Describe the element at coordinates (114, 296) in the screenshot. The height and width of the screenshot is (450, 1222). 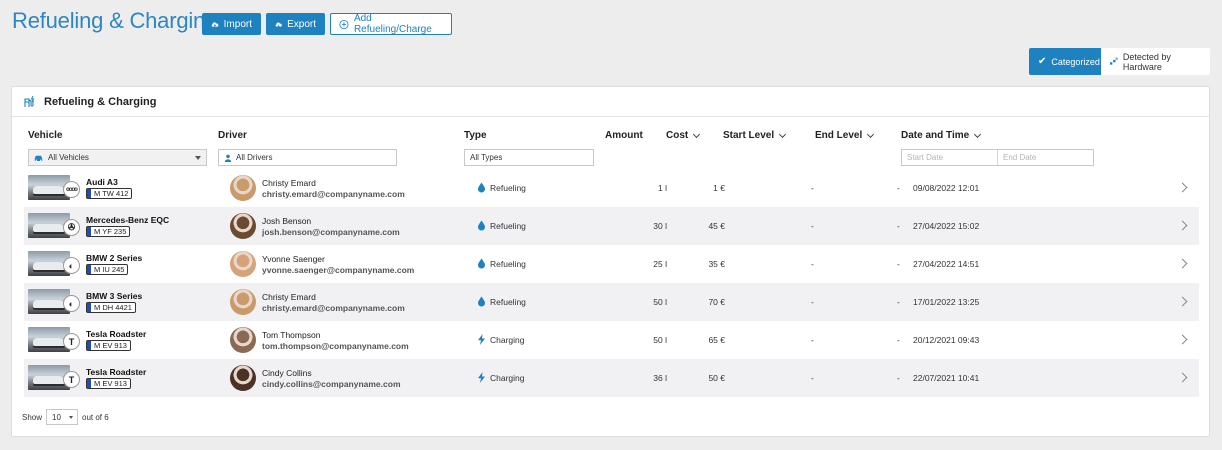
I see `vehicle-name: BMW 3 Series` at that location.